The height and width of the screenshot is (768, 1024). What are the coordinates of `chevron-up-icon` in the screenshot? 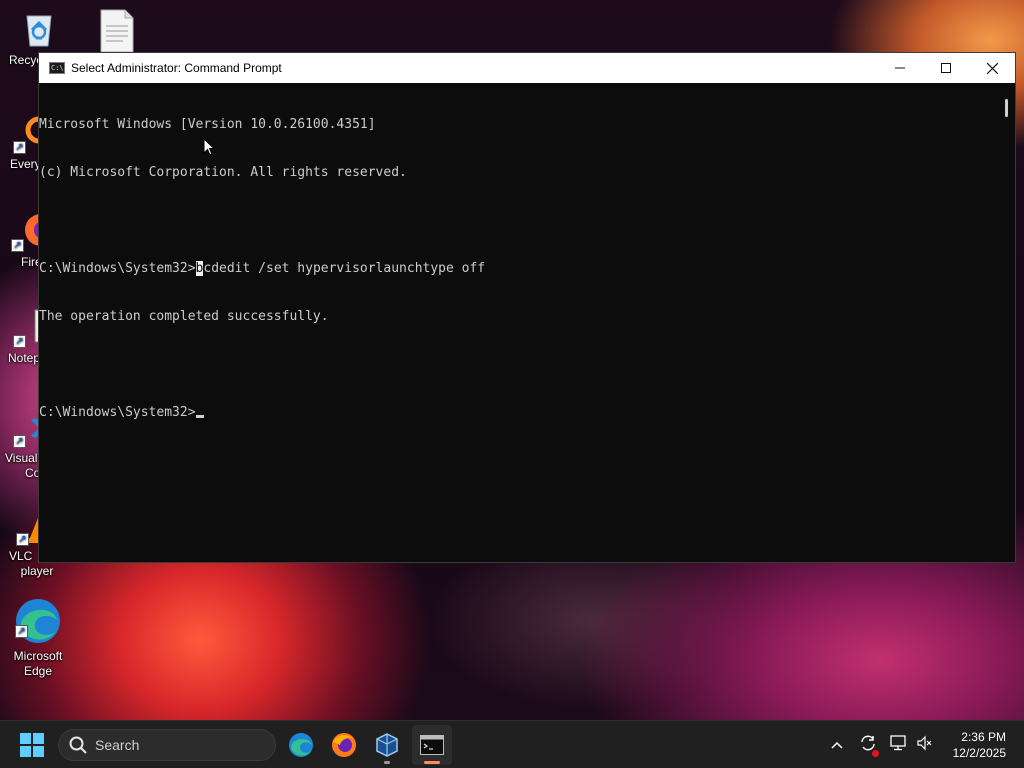 It's located at (837, 745).